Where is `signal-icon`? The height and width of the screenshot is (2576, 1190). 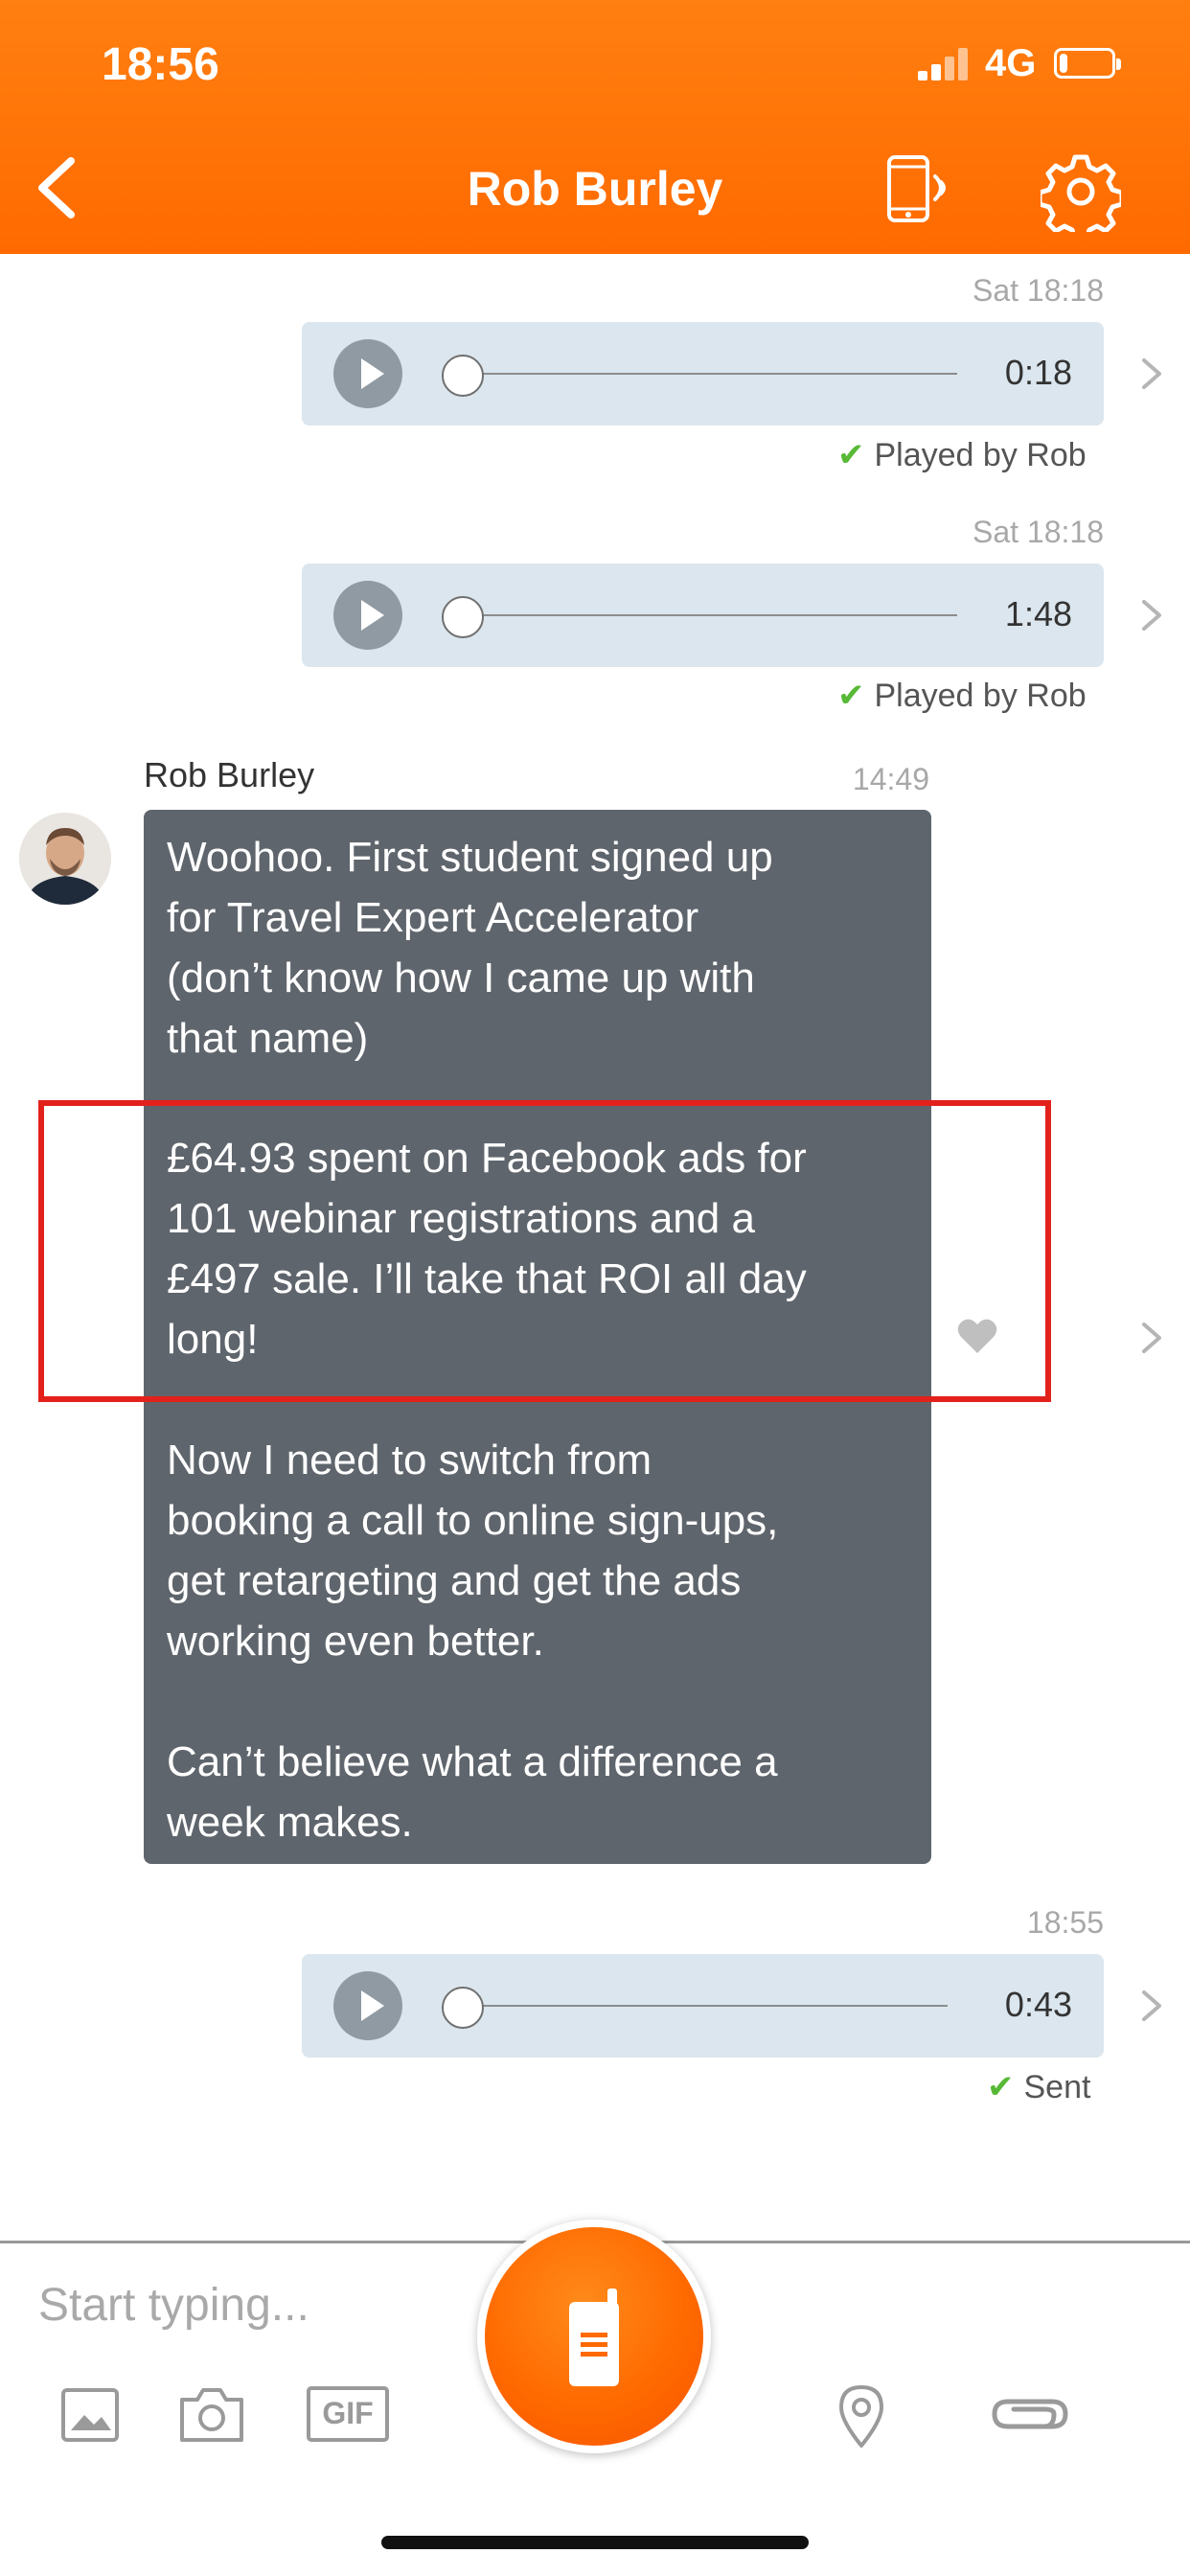 signal-icon is located at coordinates (945, 63).